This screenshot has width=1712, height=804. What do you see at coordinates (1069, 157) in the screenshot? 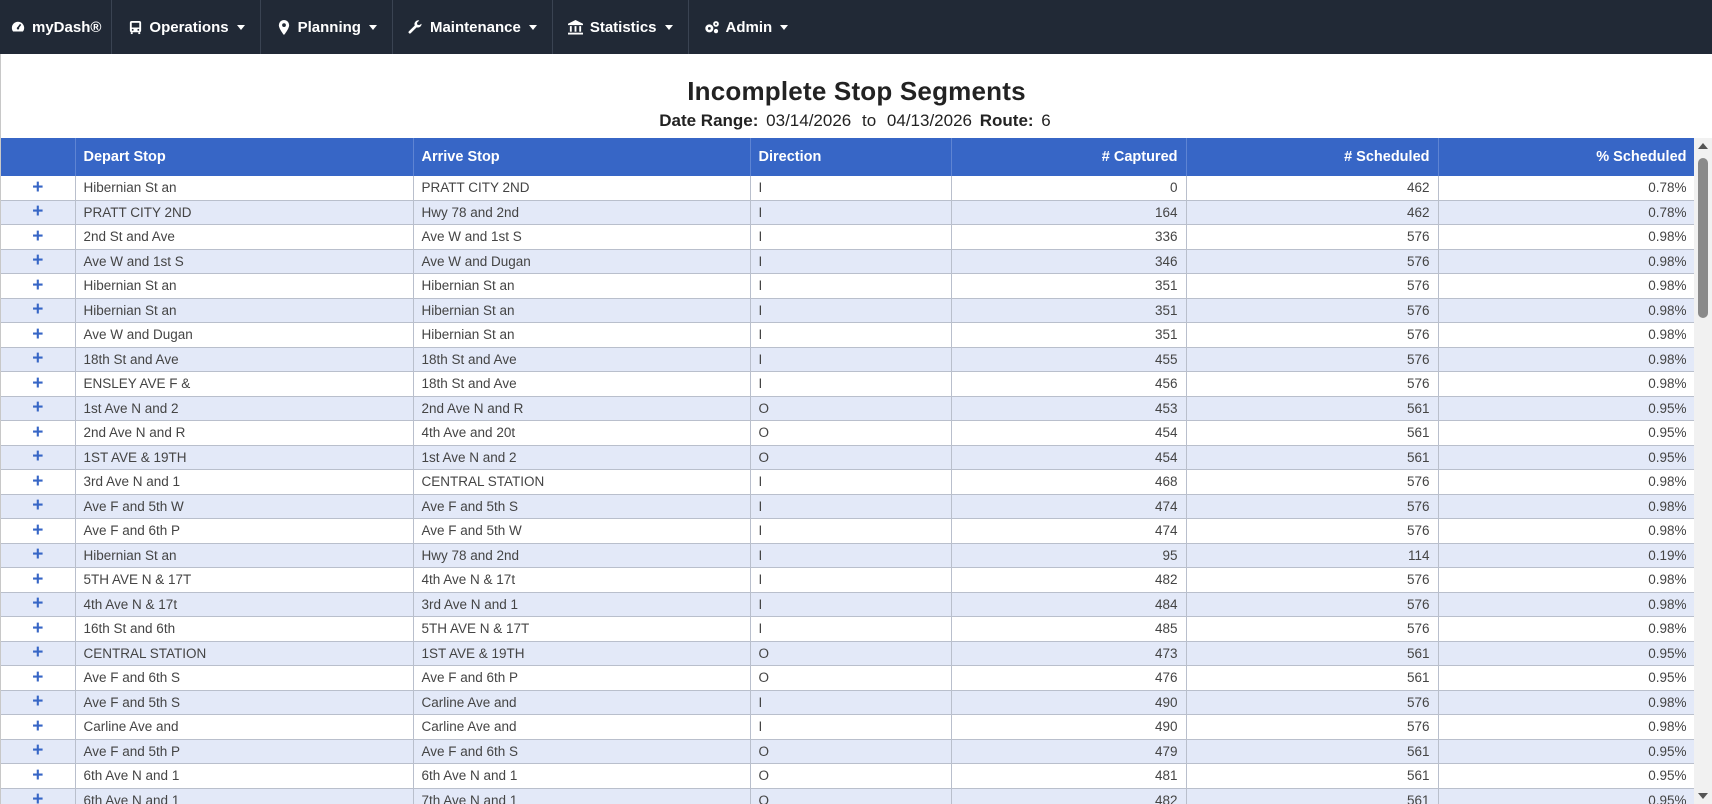
I see `column-header-captured: # Captured` at bounding box center [1069, 157].